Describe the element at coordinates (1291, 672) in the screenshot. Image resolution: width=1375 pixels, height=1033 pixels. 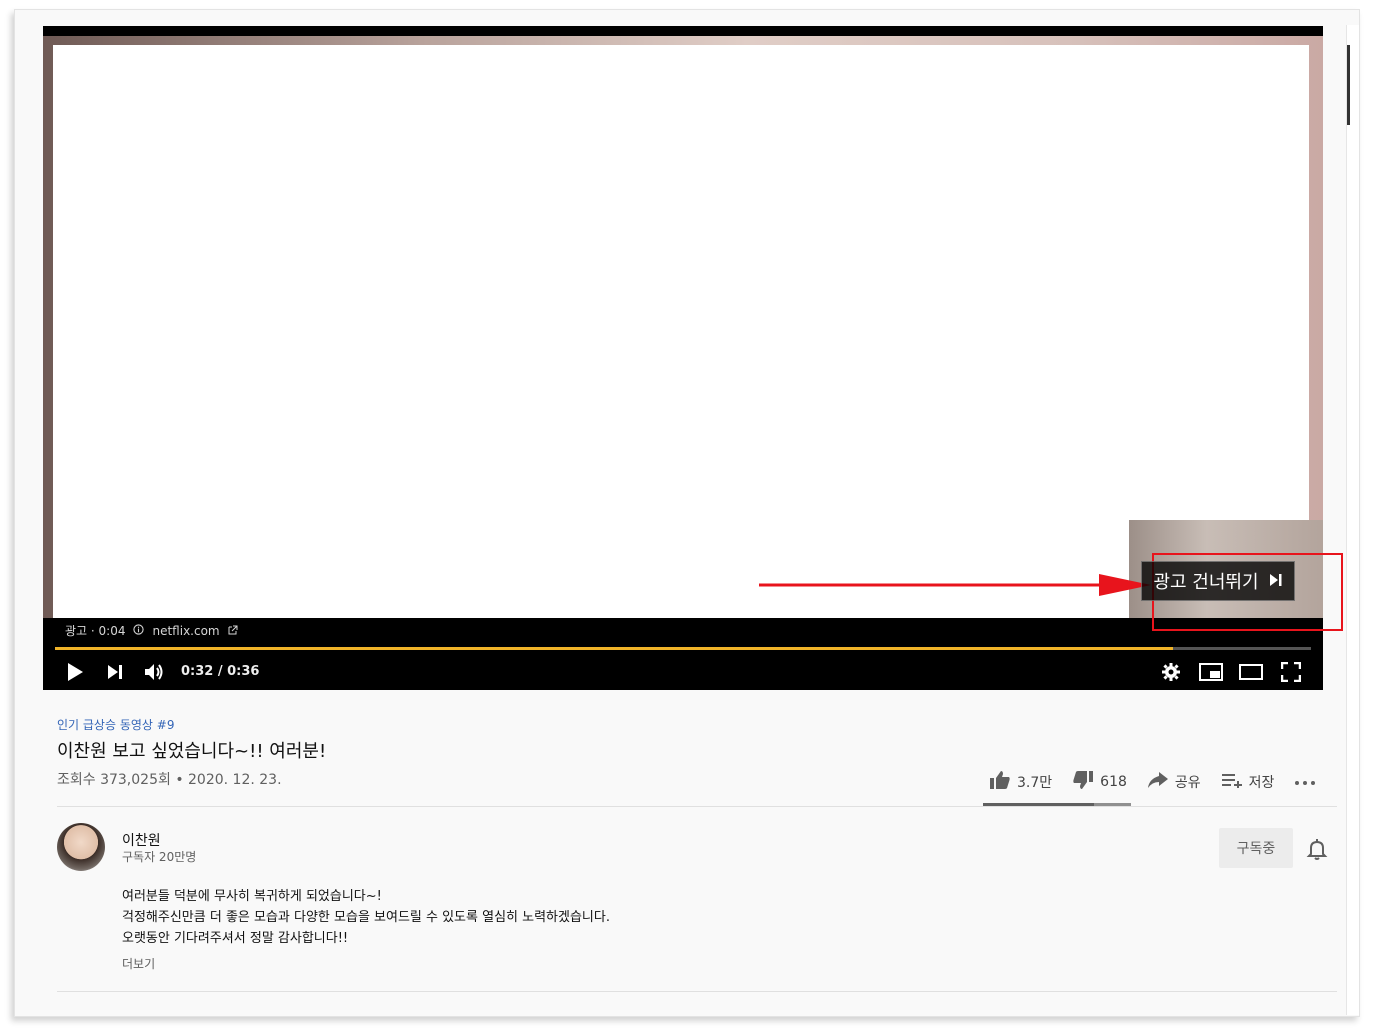
I see `fullscreen-icon` at that location.